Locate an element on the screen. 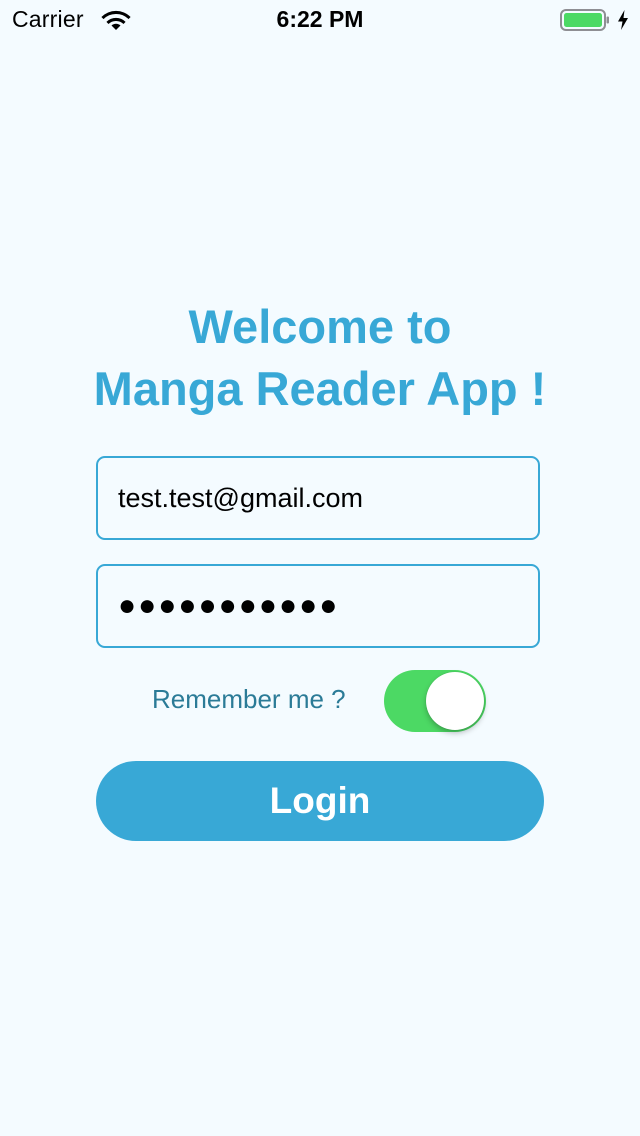 The image size is (640, 1136). email-field is located at coordinates (318, 498).